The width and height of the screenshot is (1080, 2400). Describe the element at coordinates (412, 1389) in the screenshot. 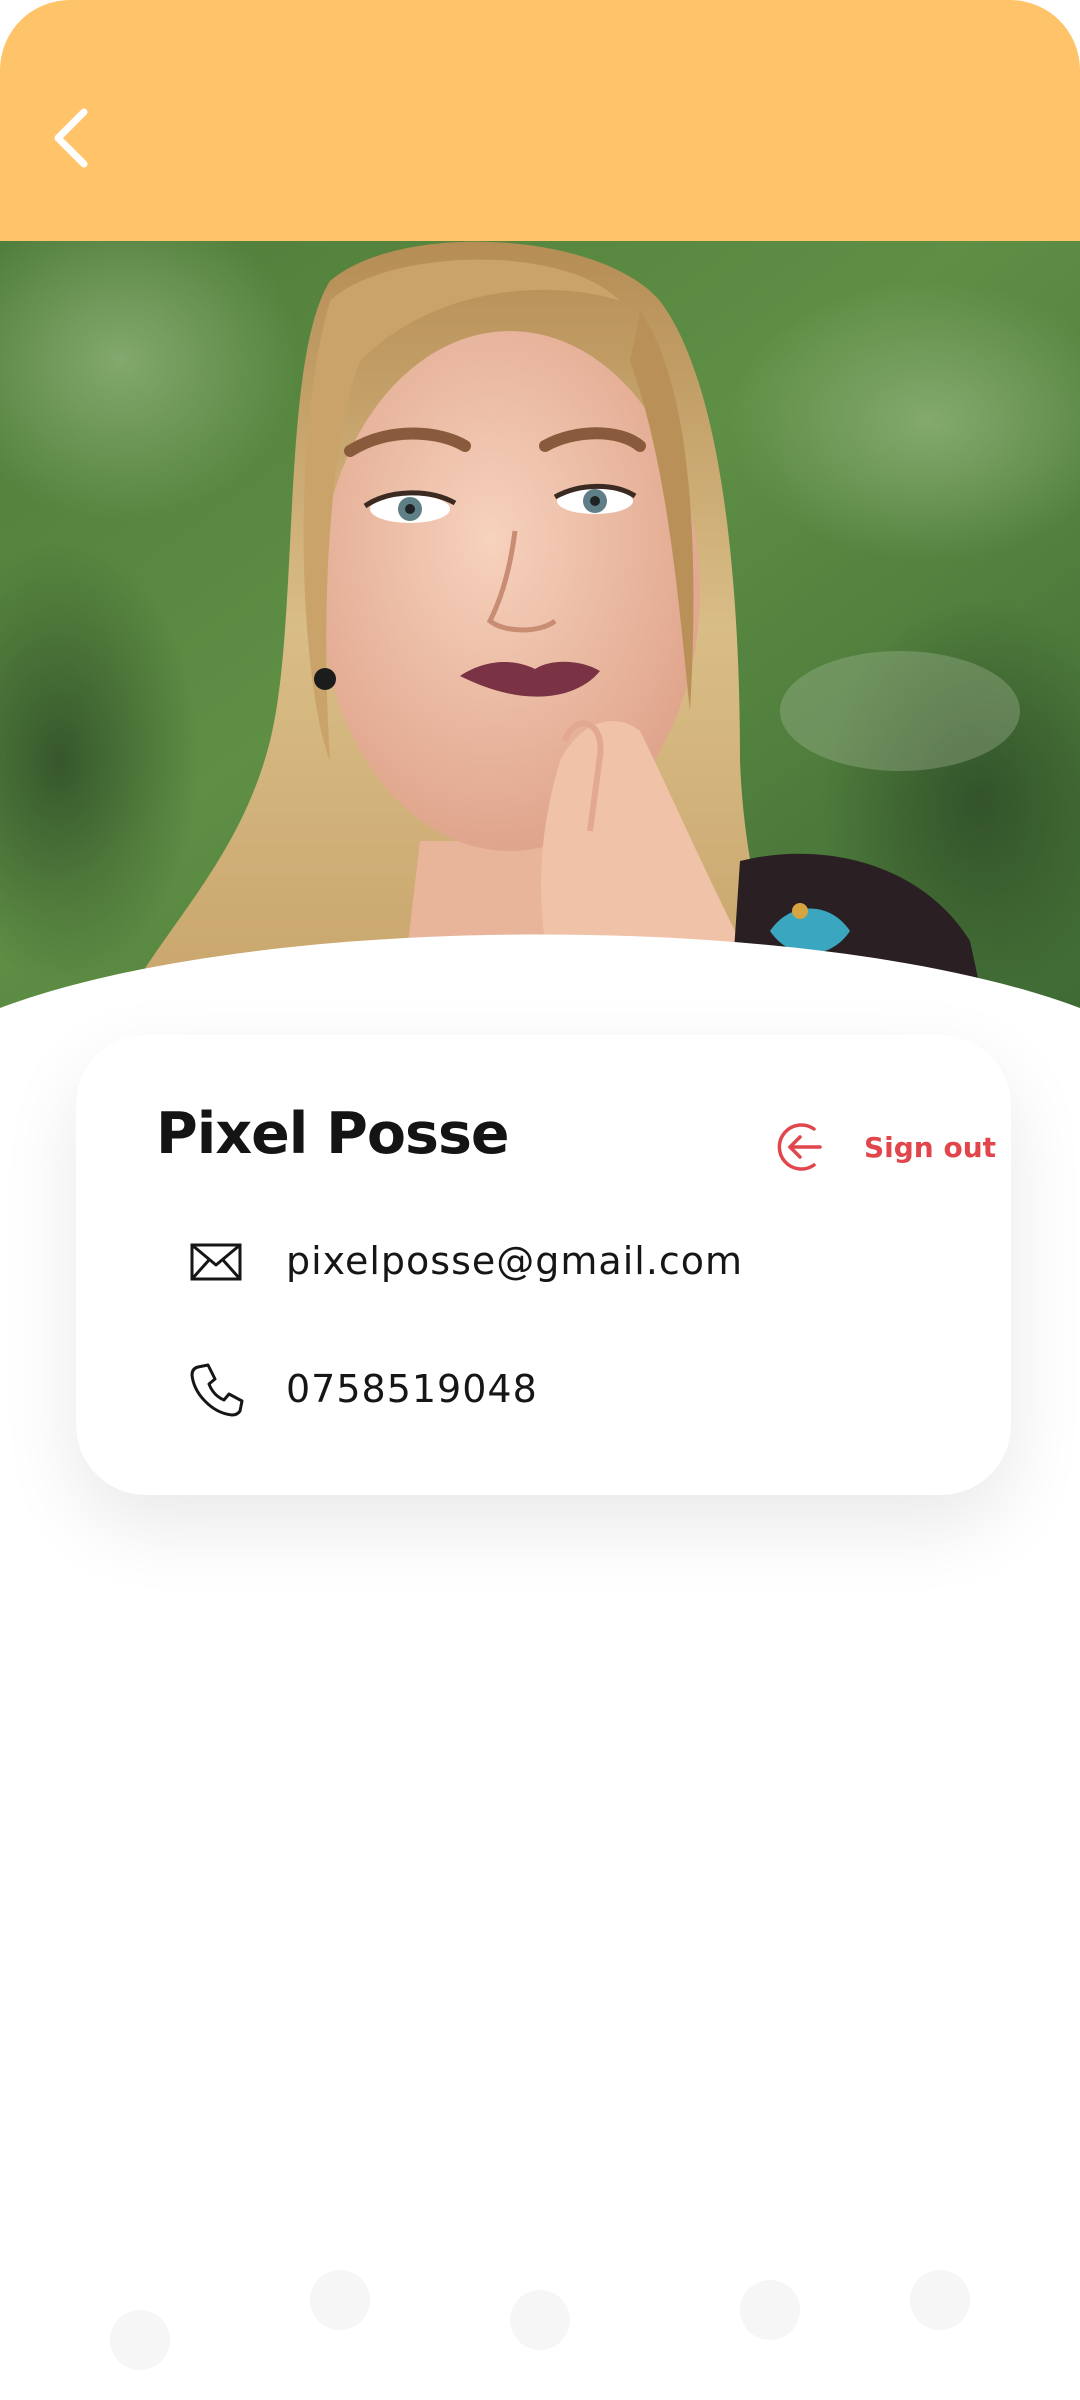

I see `phone-value: 0758519048` at that location.